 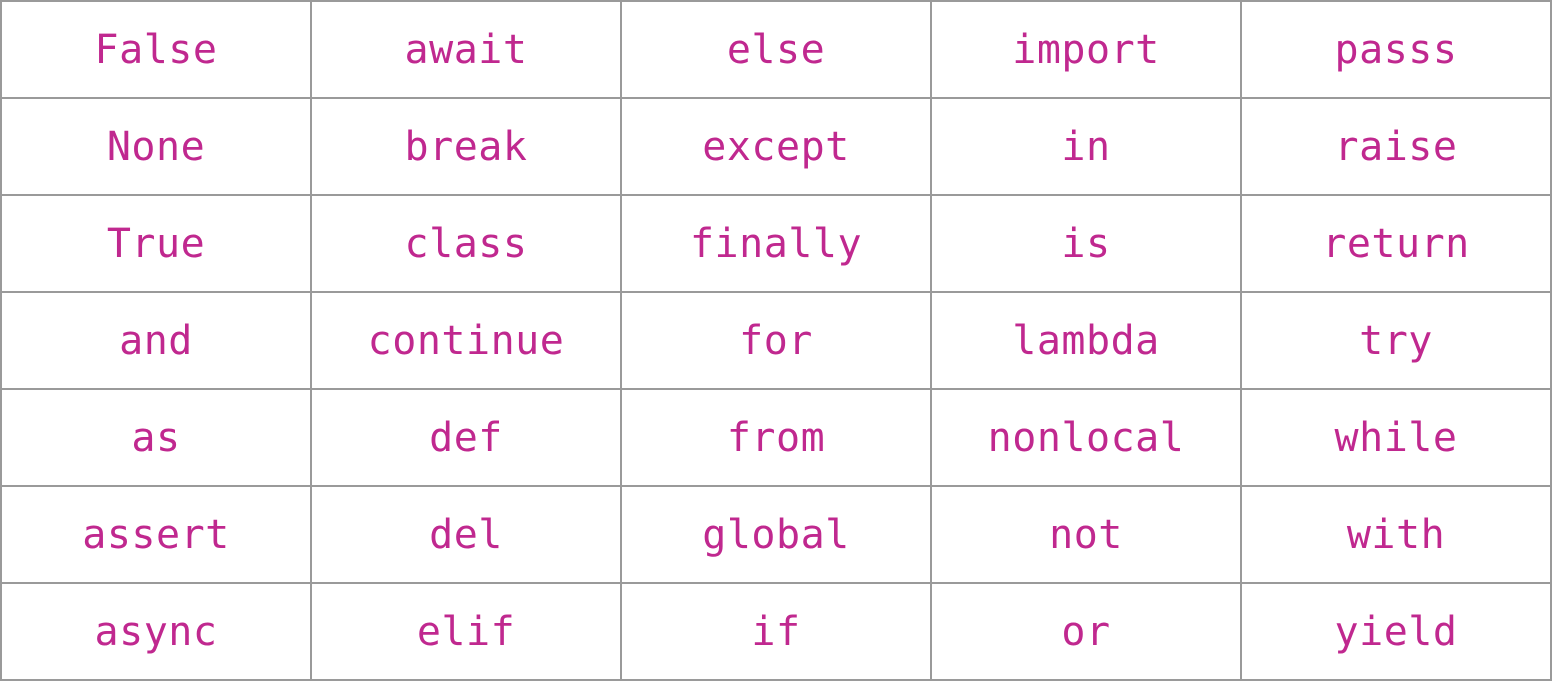 I want to click on table-row: async elif if or yield, so click(x=776, y=631).